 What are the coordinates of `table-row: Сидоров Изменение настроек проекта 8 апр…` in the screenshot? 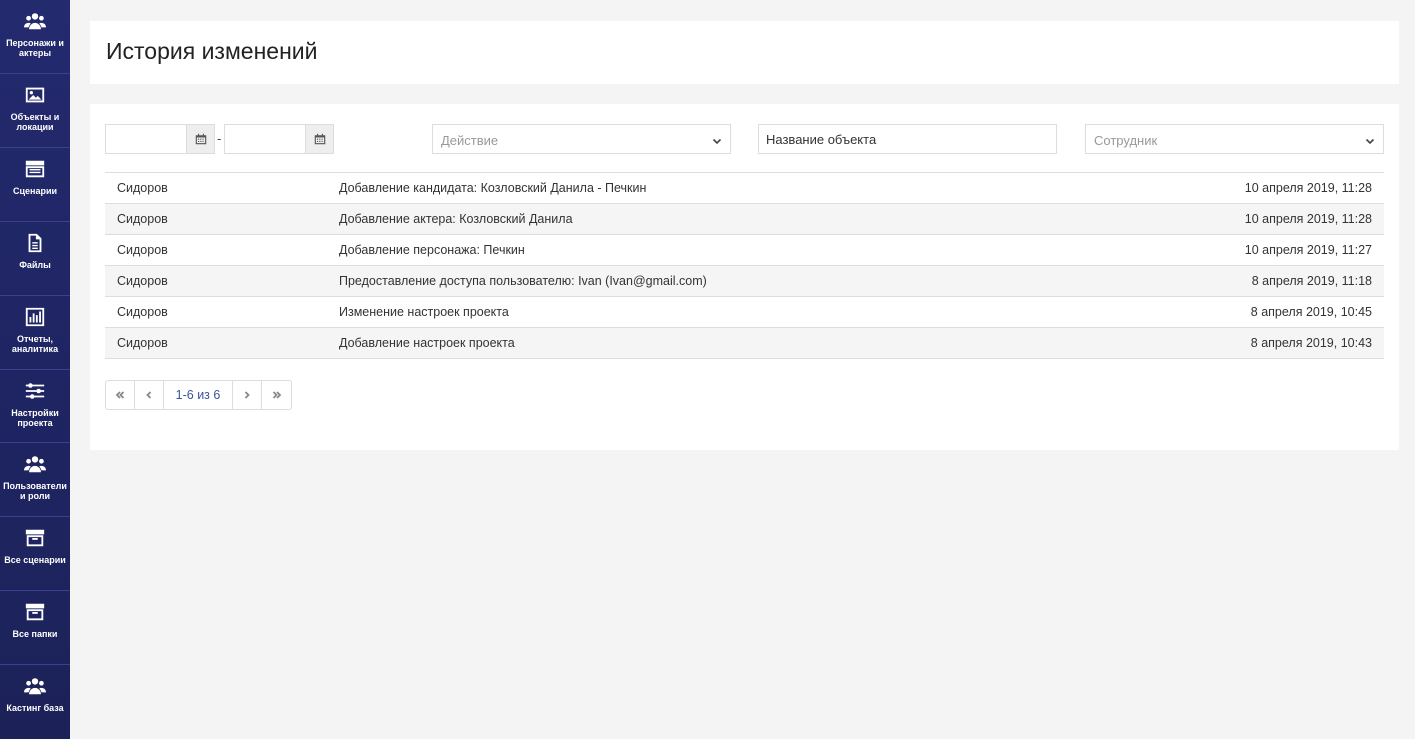 It's located at (744, 312).